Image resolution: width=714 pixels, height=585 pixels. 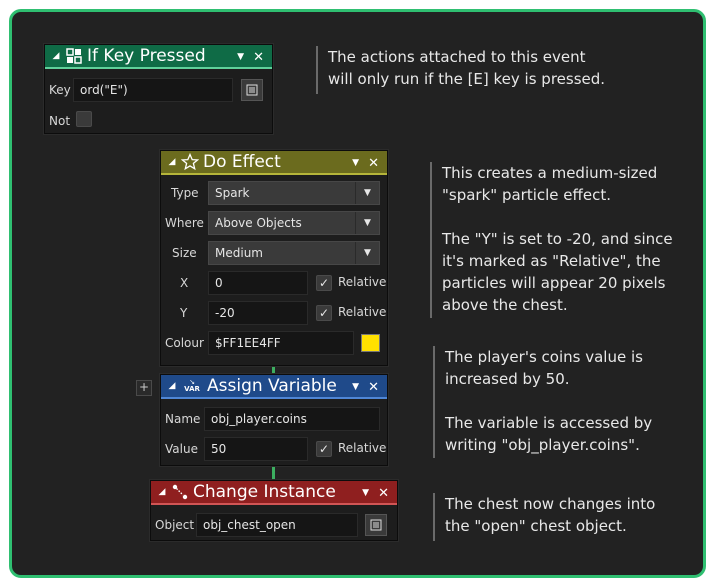 I want to click on type-label: Type, so click(x=185, y=193).